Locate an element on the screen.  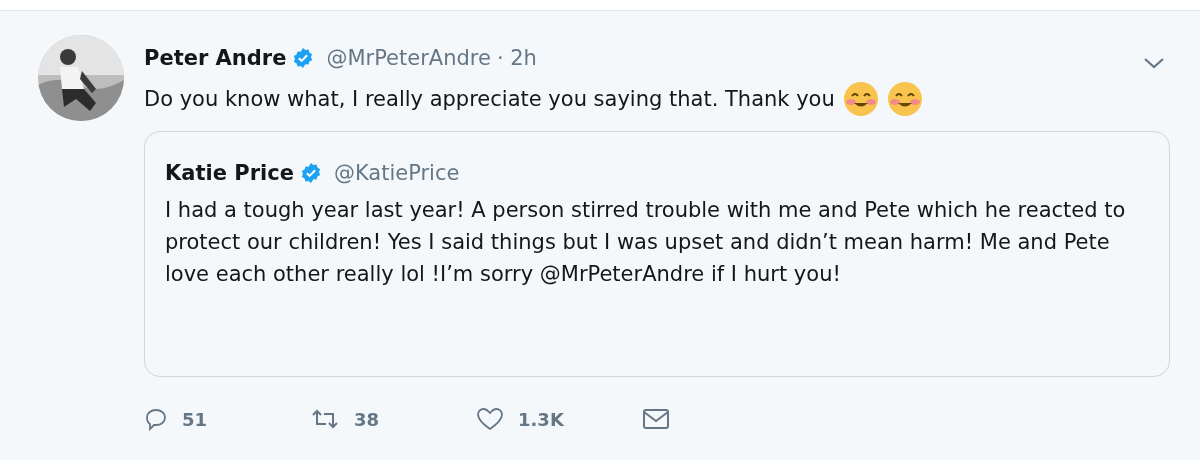
action-count: 38 is located at coordinates (367, 419).